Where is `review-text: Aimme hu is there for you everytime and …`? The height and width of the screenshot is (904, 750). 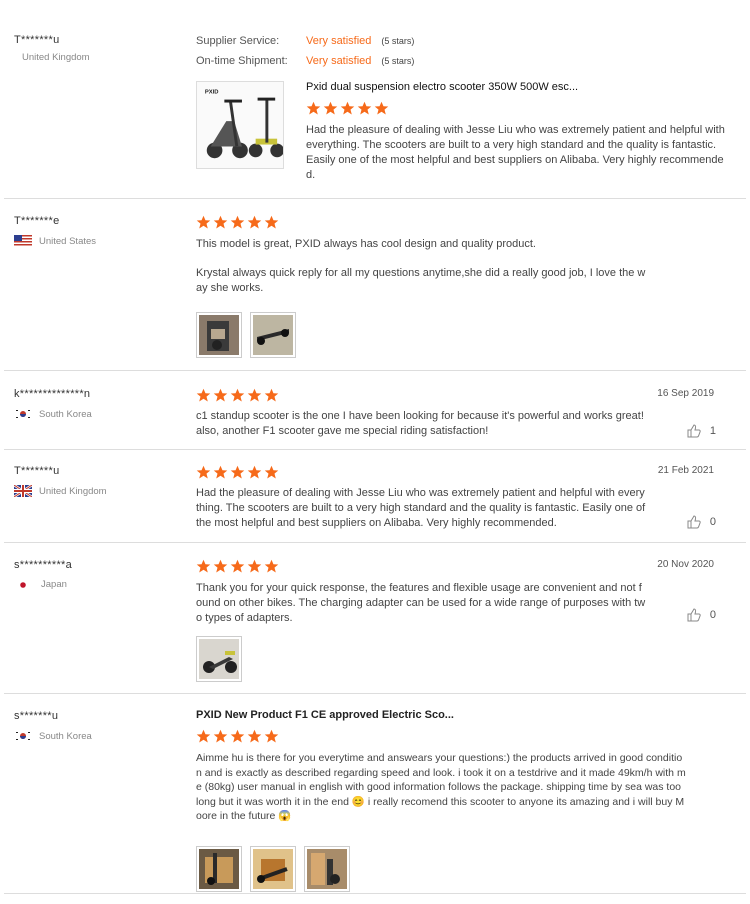 review-text: Aimme hu is there for you everytime and … is located at coordinates (441, 787).